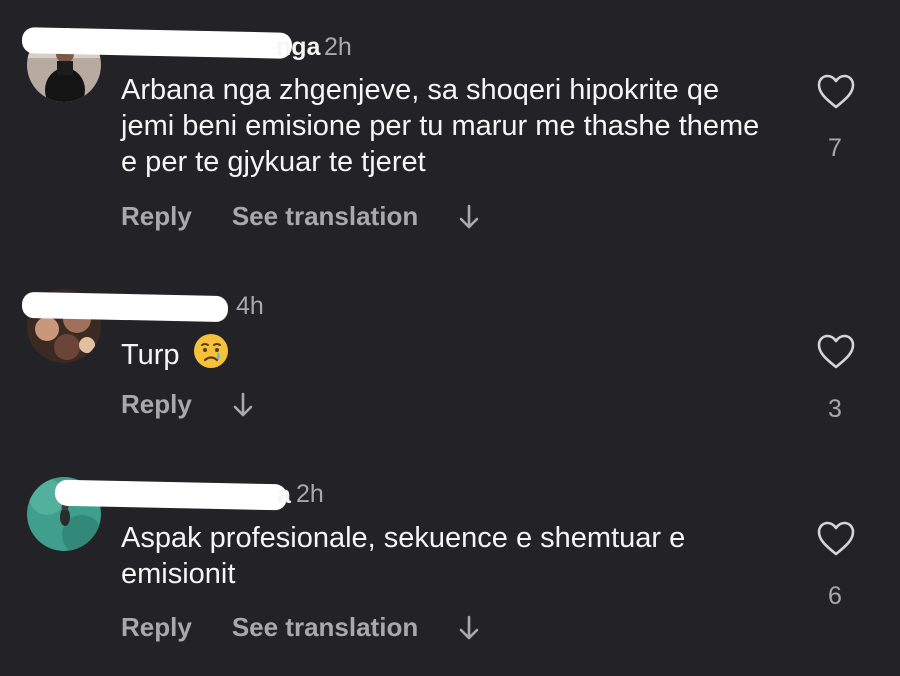 The width and height of the screenshot is (900, 676). I want to click on username: nga, so click(298, 47).